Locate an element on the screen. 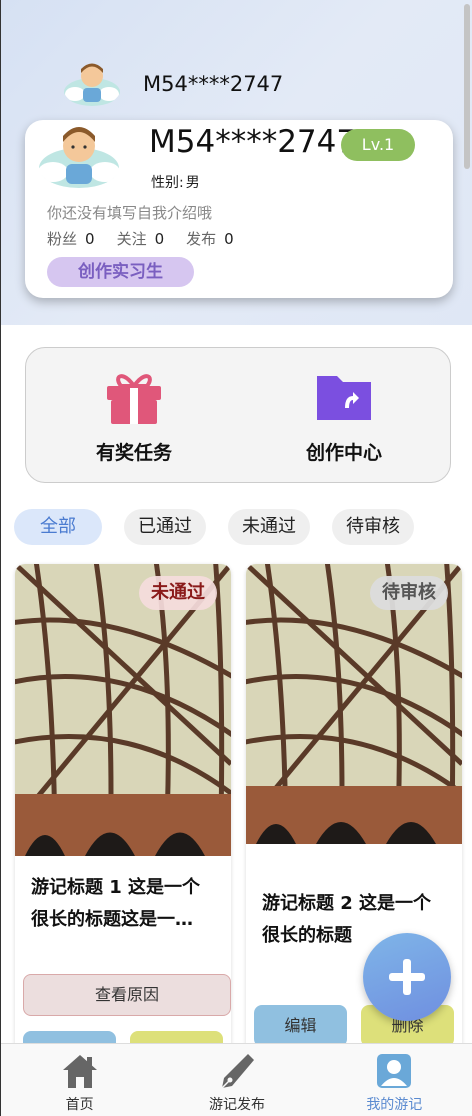 This screenshot has width=472, height=1116. folder-icon is located at coordinates (344, 398).